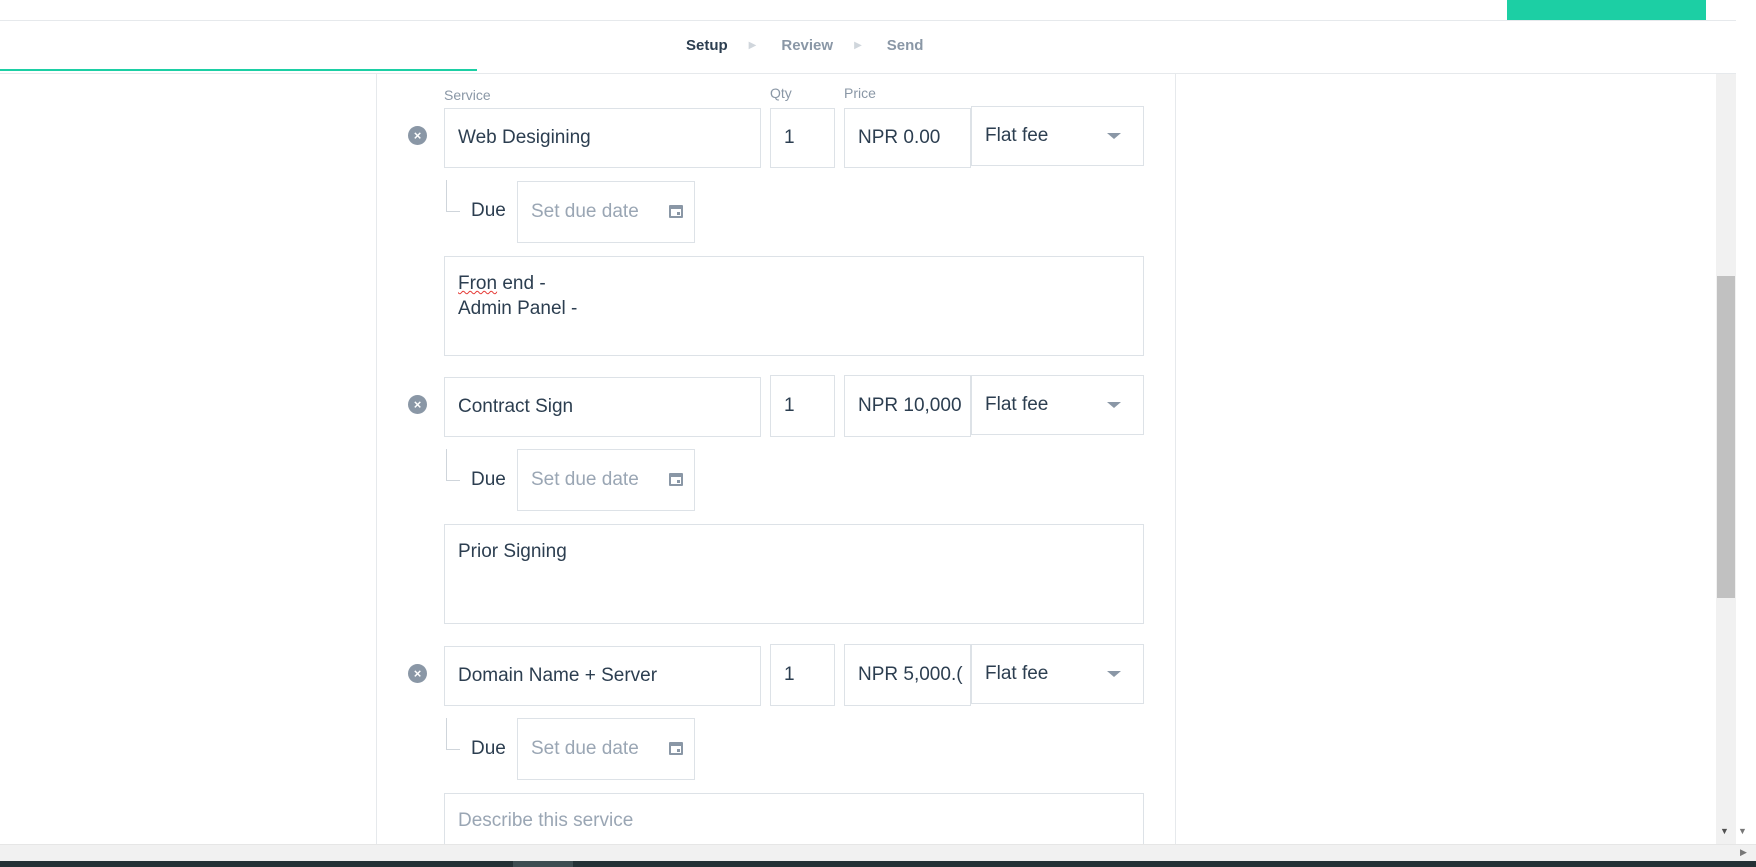 The width and height of the screenshot is (1756, 867). I want to click on service-name-input: Web Desigining, so click(602, 138).